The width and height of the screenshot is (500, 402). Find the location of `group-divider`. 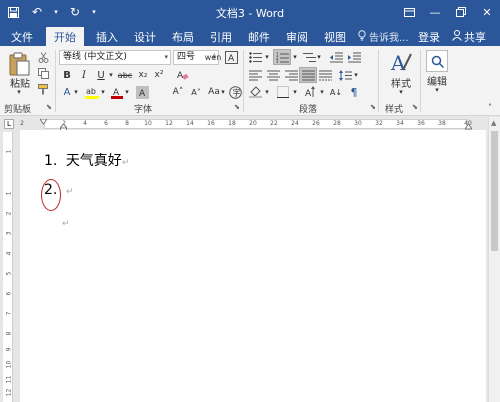

group-divider is located at coordinates (55, 81).